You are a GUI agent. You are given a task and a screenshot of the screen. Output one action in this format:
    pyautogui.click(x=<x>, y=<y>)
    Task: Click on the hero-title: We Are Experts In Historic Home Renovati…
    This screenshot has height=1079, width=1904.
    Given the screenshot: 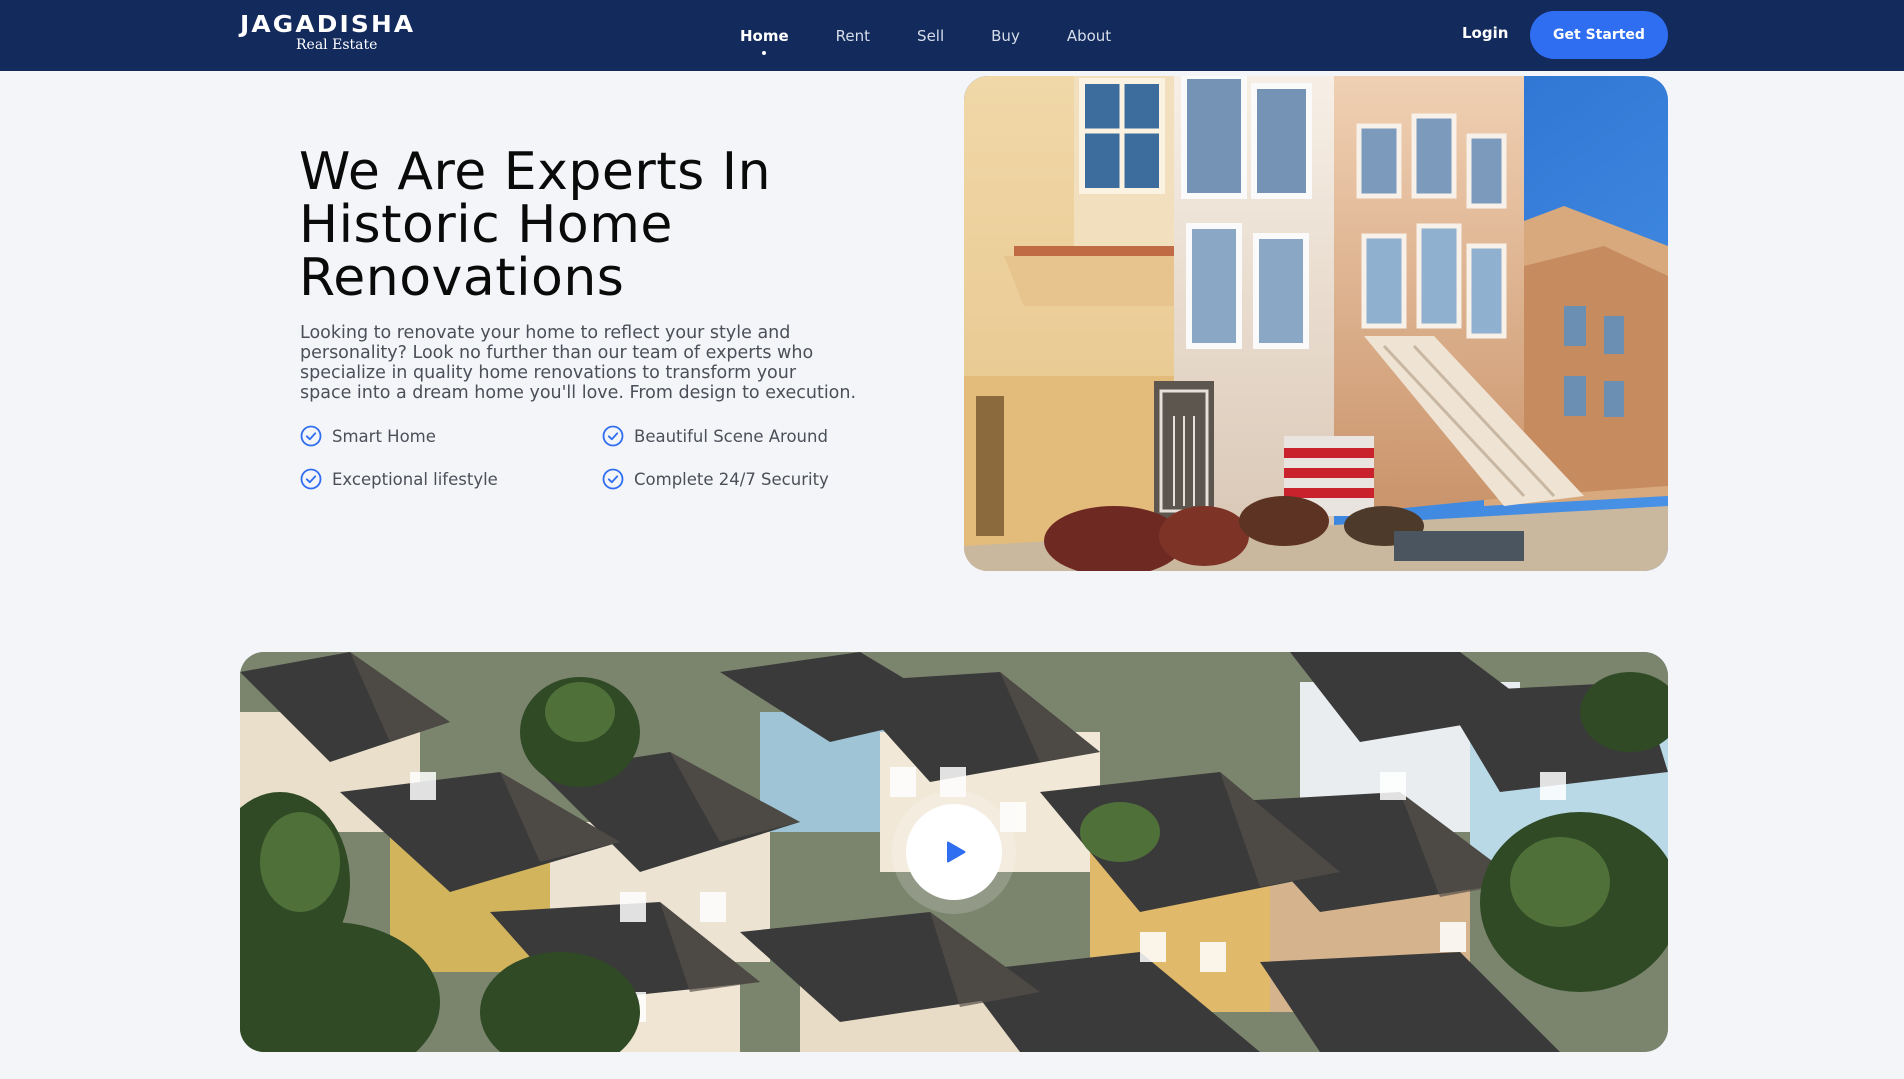 What is the action you would take?
    pyautogui.click(x=569, y=225)
    